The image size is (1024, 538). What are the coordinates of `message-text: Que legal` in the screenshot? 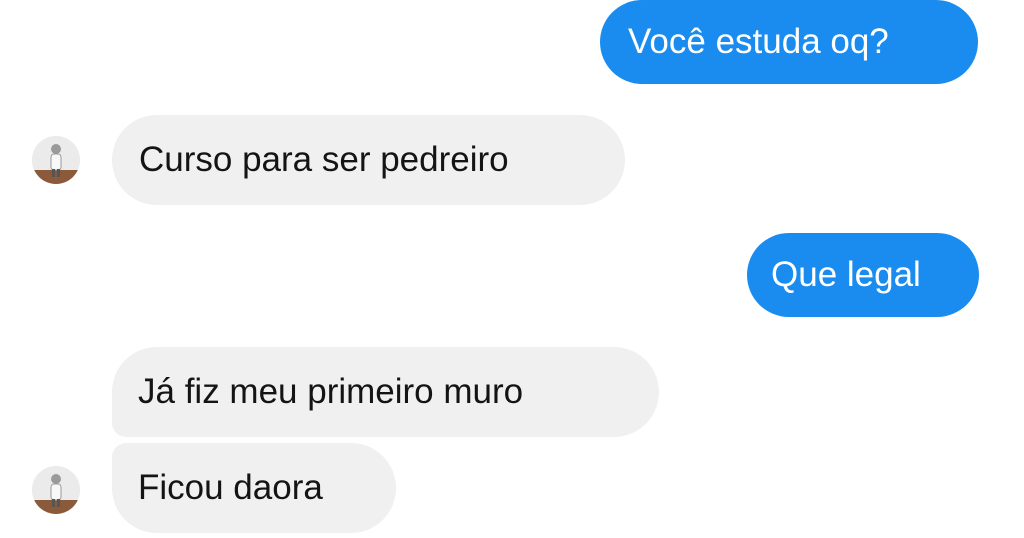 It's located at (846, 274).